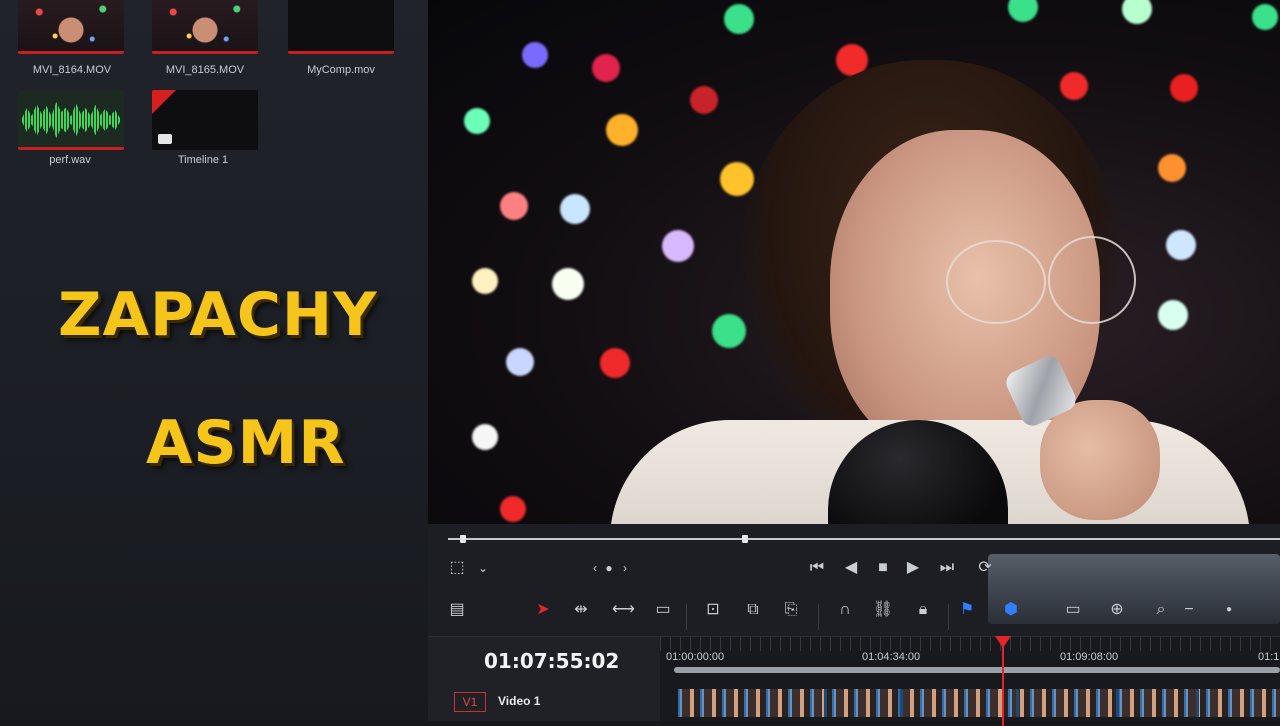 The height and width of the screenshot is (726, 1280). What do you see at coordinates (218, 315) in the screenshot?
I see `overlay-title-line1: ZAPACHY` at bounding box center [218, 315].